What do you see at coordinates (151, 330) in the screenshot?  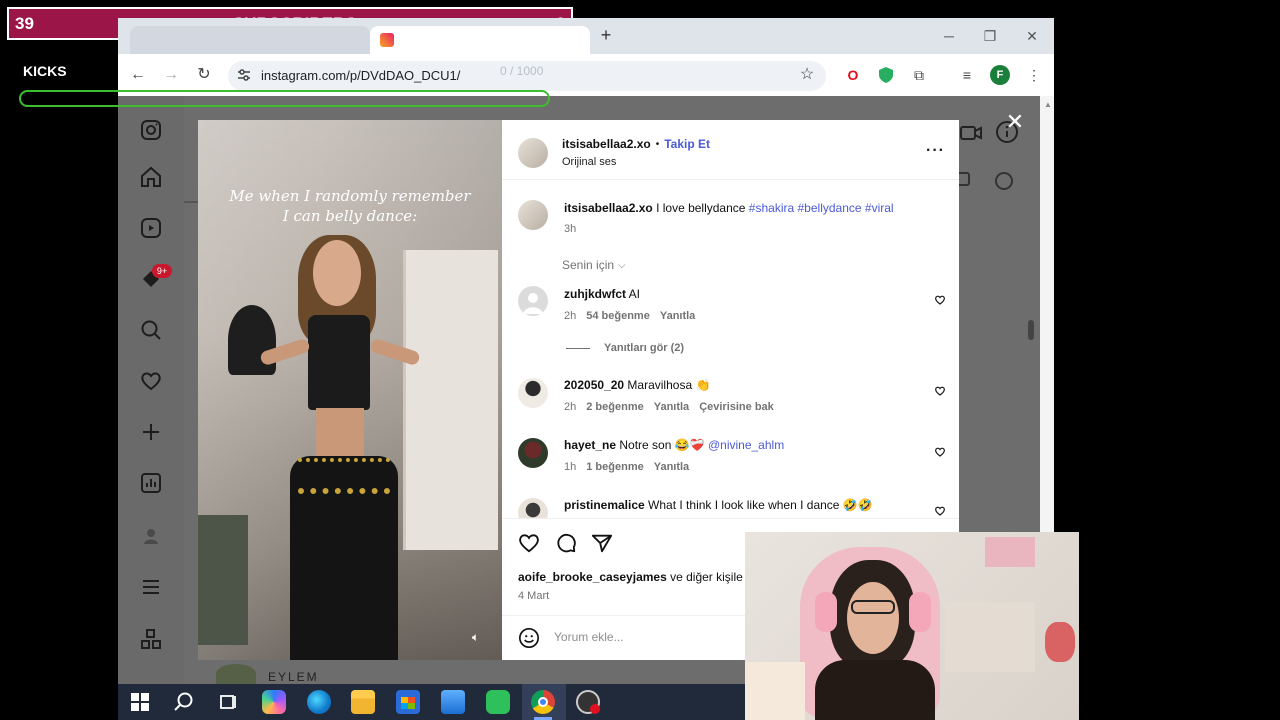 I see `search-icon` at bounding box center [151, 330].